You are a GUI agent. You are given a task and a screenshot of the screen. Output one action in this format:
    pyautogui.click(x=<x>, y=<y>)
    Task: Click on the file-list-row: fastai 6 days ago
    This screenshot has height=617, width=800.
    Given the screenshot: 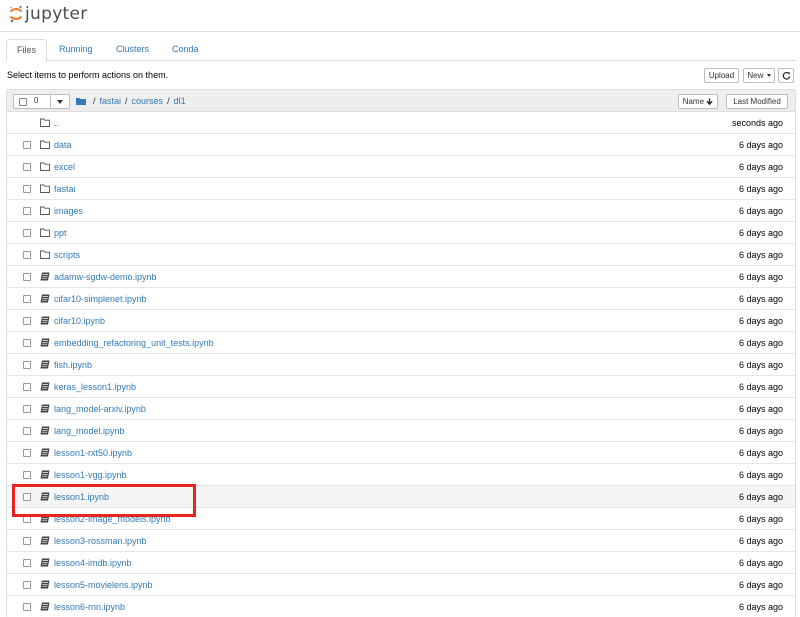 What is the action you would take?
    pyautogui.click(x=401, y=189)
    